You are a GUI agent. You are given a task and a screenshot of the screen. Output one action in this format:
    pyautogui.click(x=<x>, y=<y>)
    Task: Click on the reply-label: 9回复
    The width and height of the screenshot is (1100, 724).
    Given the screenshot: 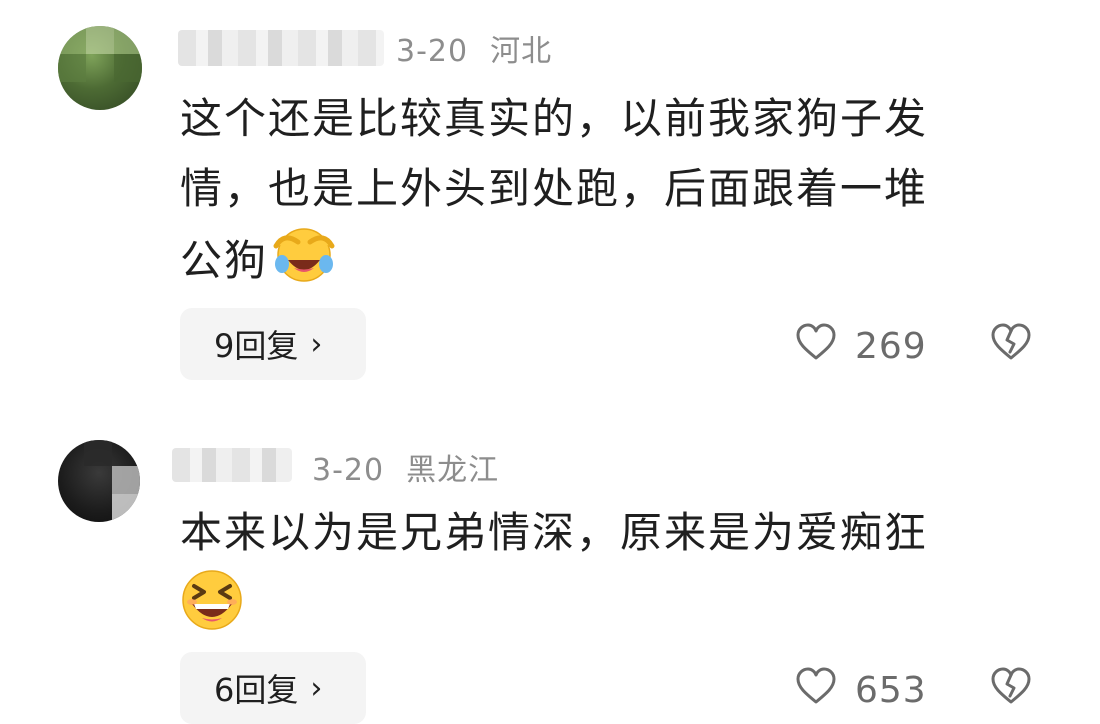 What is the action you would take?
    pyautogui.click(x=256, y=346)
    